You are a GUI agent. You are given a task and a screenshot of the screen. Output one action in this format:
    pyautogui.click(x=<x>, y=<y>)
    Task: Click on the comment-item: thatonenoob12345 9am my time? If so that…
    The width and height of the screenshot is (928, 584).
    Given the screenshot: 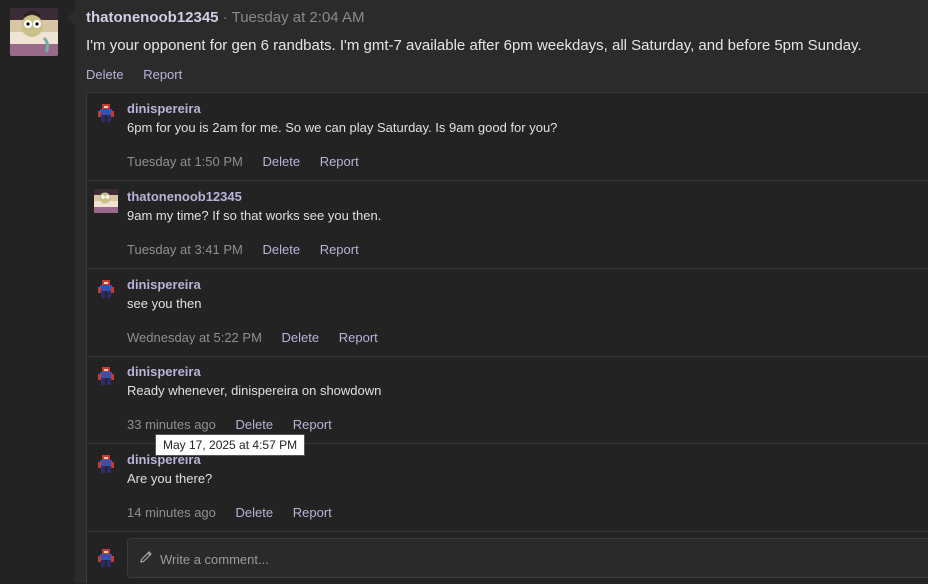 What is the action you would take?
    pyautogui.click(x=507, y=225)
    